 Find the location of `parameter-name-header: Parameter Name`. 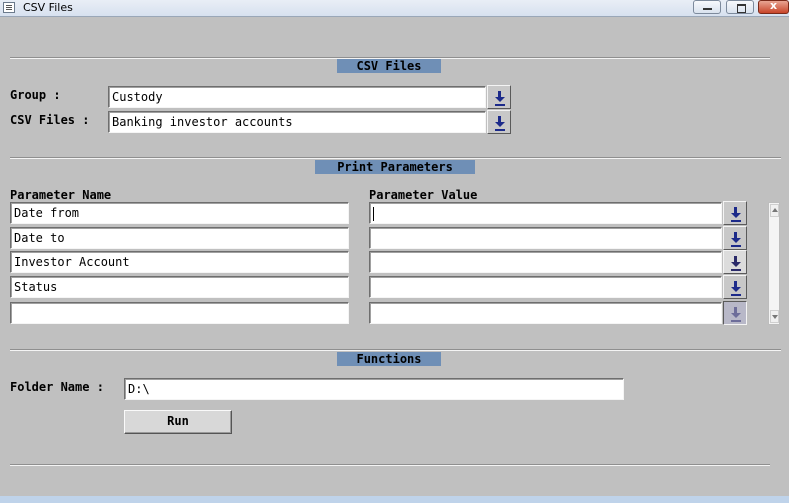

parameter-name-header: Parameter Name is located at coordinates (61, 195).